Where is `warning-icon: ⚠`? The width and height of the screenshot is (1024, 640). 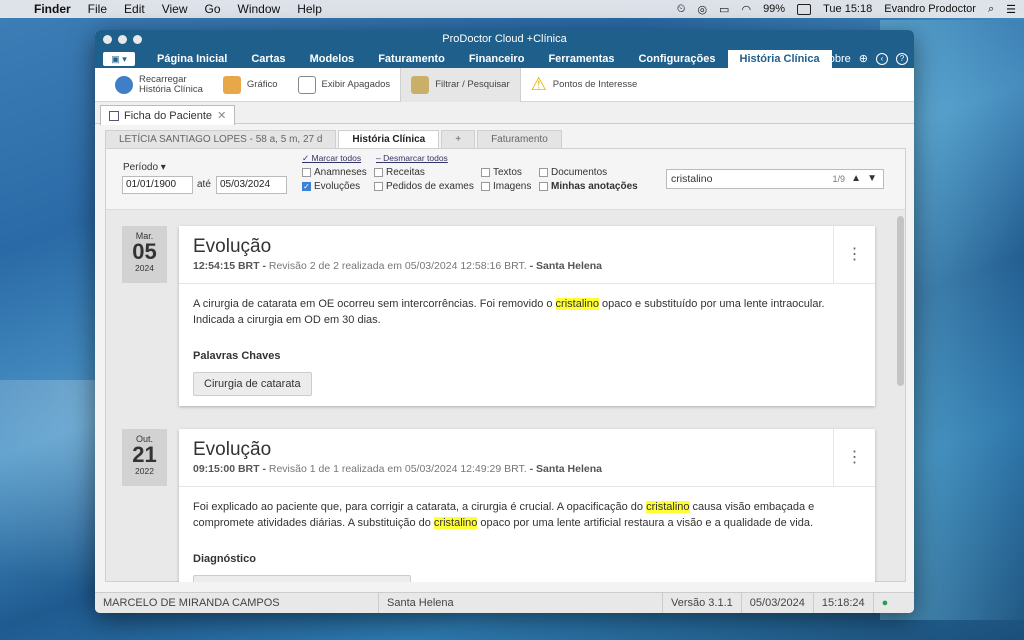
warning-icon: ⚠ is located at coordinates (538, 84).